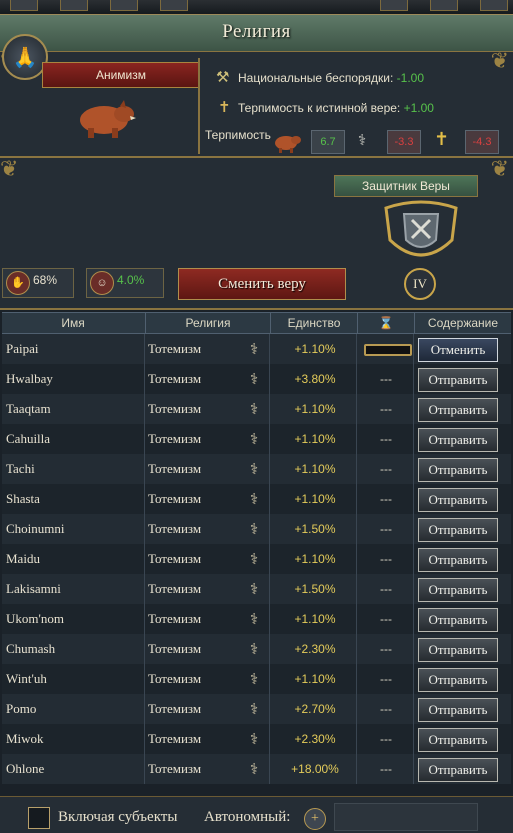  What do you see at coordinates (315, 769) in the screenshot?
I see `row-unity: +18.00%` at bounding box center [315, 769].